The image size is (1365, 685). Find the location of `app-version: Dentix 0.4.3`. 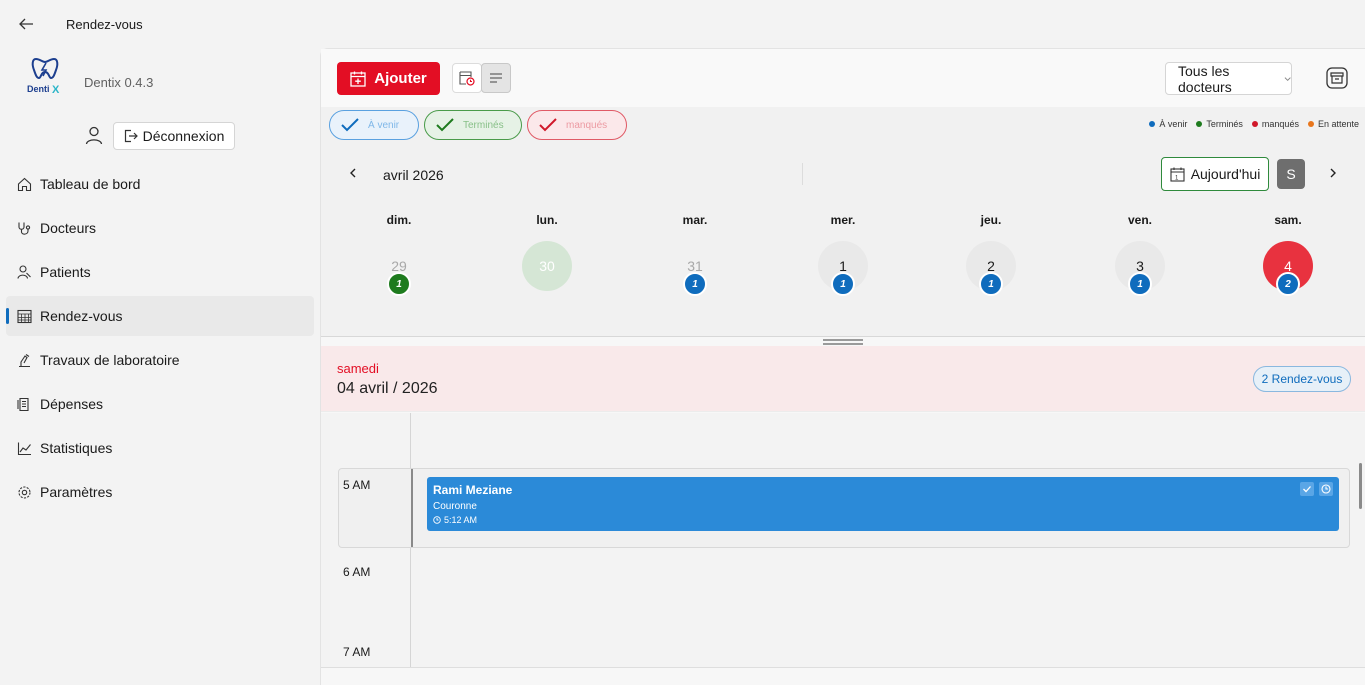

app-version: Dentix 0.4.3 is located at coordinates (119, 82).